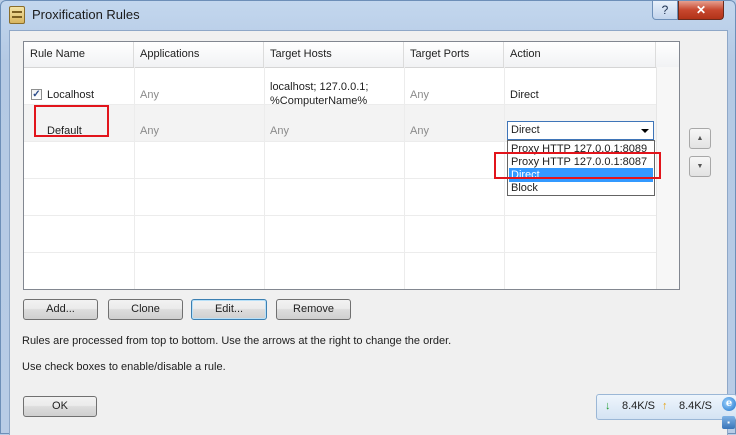  What do you see at coordinates (319, 101) in the screenshot?
I see `target-hosts-line2: %ComputerName%` at bounding box center [319, 101].